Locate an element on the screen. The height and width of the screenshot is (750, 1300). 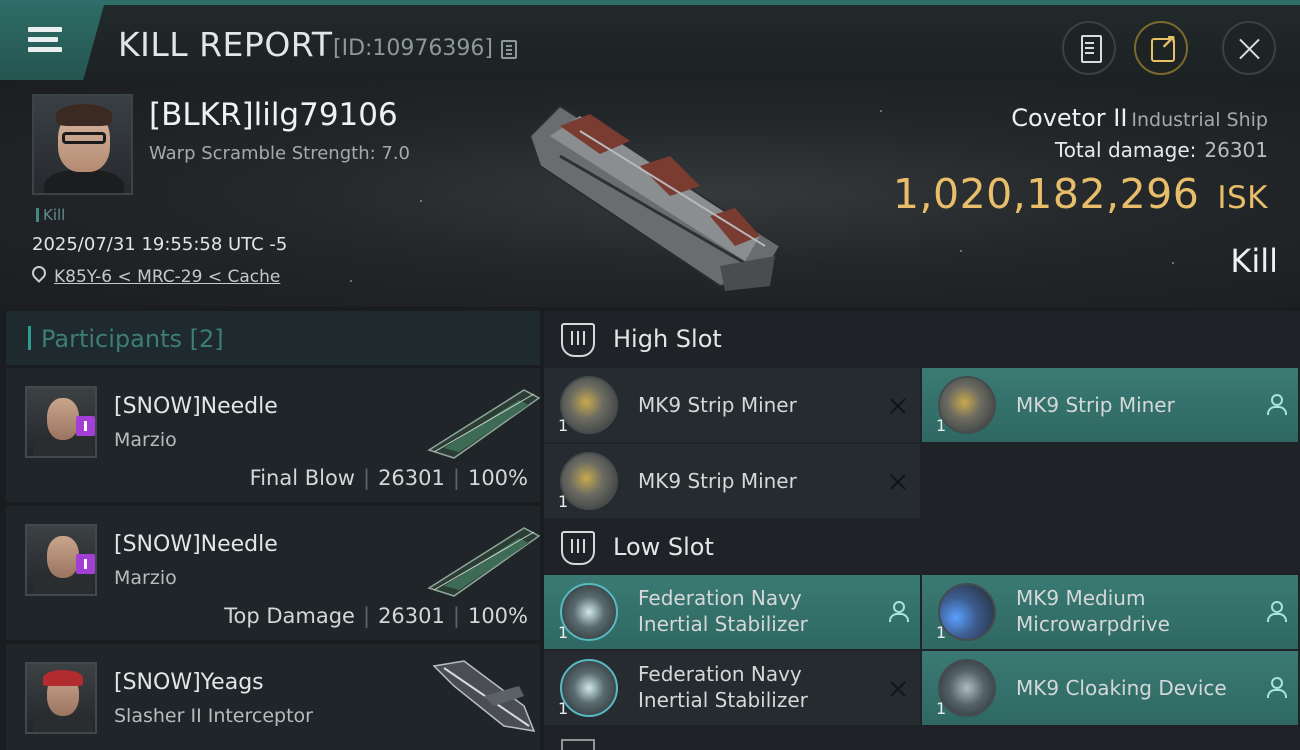
participant-name: [SNOW]Needle is located at coordinates (196, 406).